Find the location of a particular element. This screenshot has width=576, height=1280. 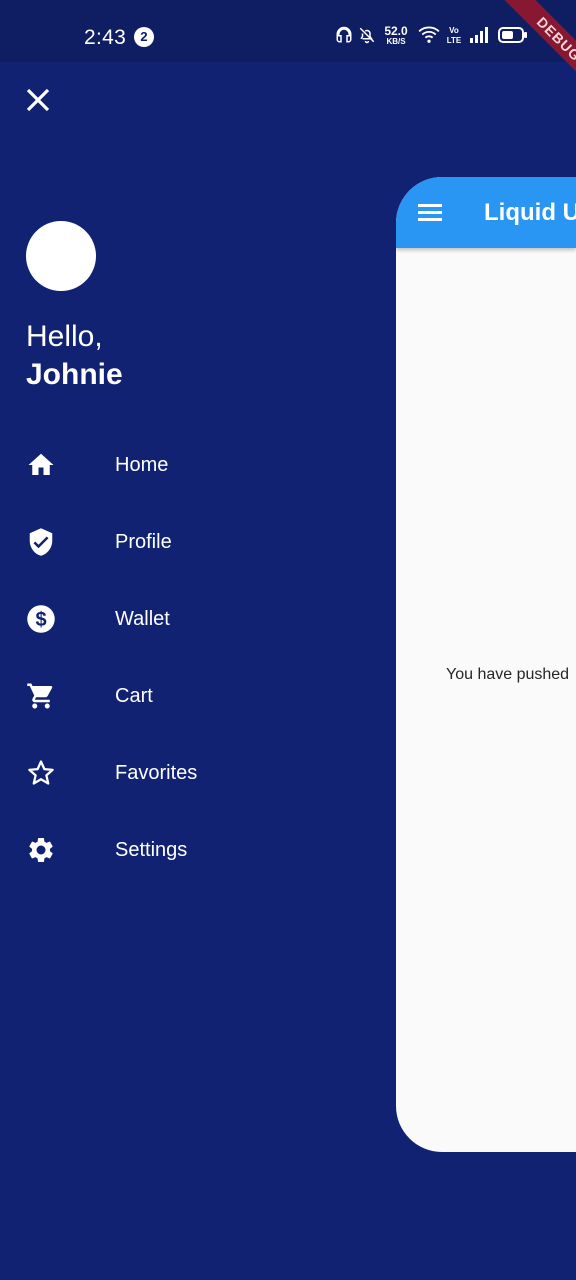

debug-label: DEBUG is located at coordinates (537, 50).